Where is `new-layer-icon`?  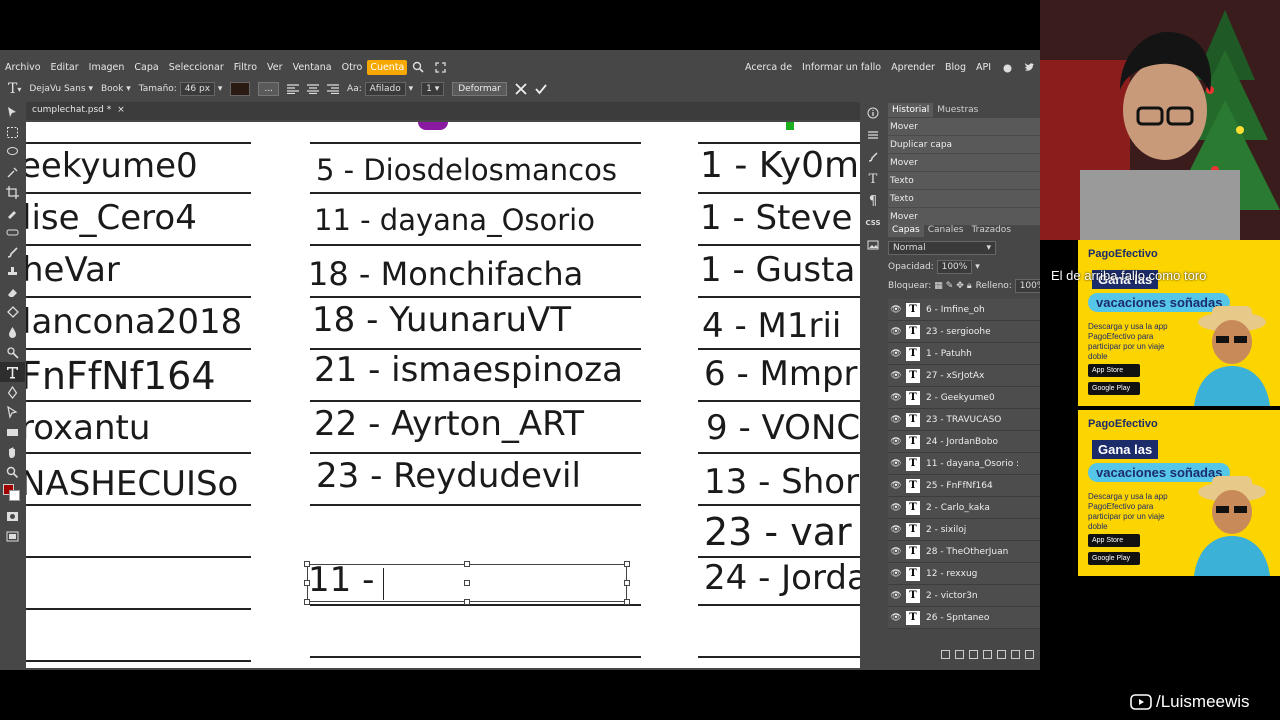
new-layer-icon is located at coordinates (1015, 654).